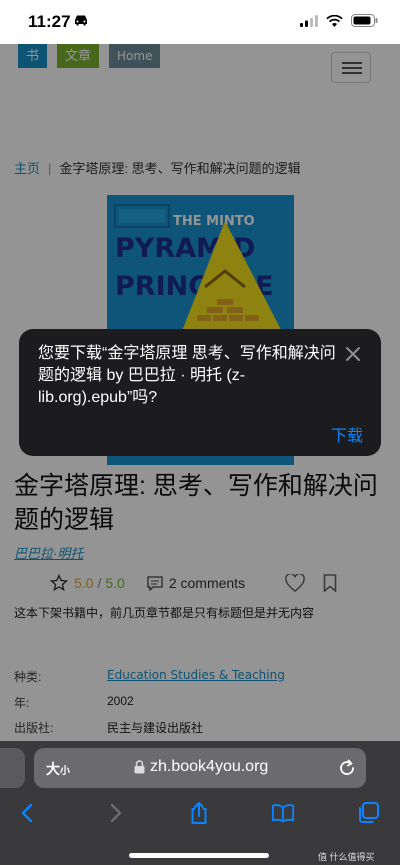 This screenshot has width=400, height=865. I want to click on home-indicator, so click(199, 855).